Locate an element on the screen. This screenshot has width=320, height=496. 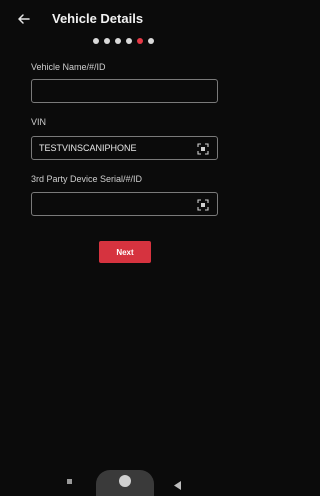
vin-value: TESTVINSCANIPHONE is located at coordinates (88, 148).